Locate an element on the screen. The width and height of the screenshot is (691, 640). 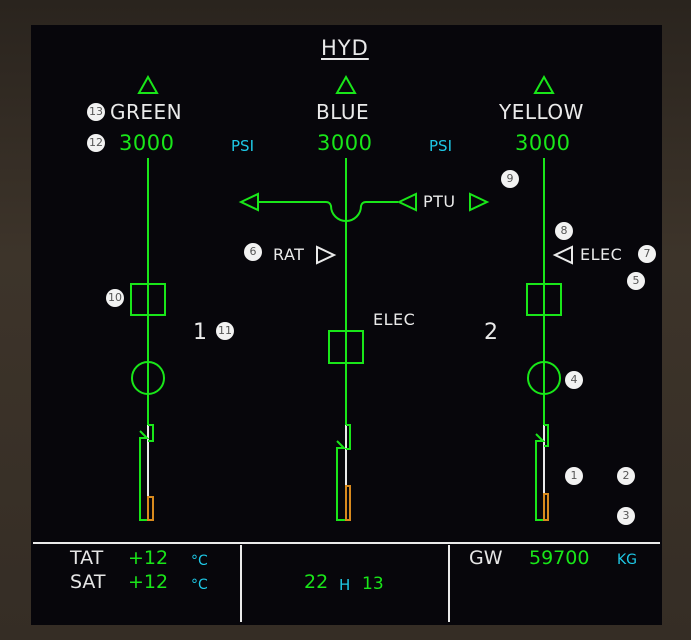
green-reservoir is located at coordinates (146, 472).